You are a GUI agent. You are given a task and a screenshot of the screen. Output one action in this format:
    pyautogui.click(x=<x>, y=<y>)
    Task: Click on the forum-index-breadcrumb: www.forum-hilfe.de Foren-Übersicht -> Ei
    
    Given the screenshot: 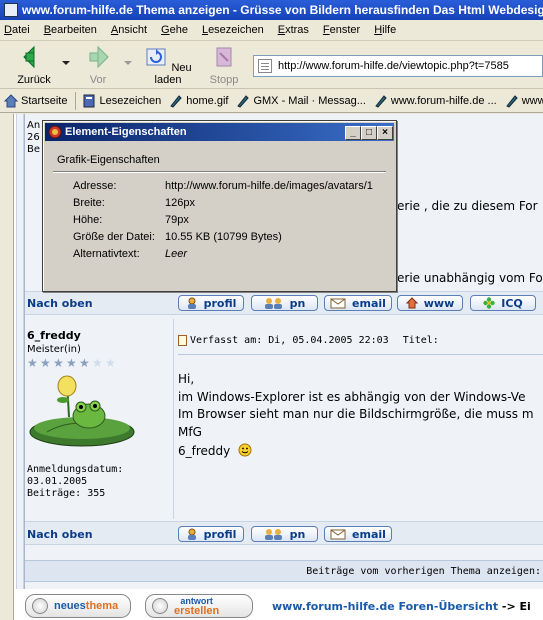 What is the action you would take?
    pyautogui.click(x=401, y=606)
    